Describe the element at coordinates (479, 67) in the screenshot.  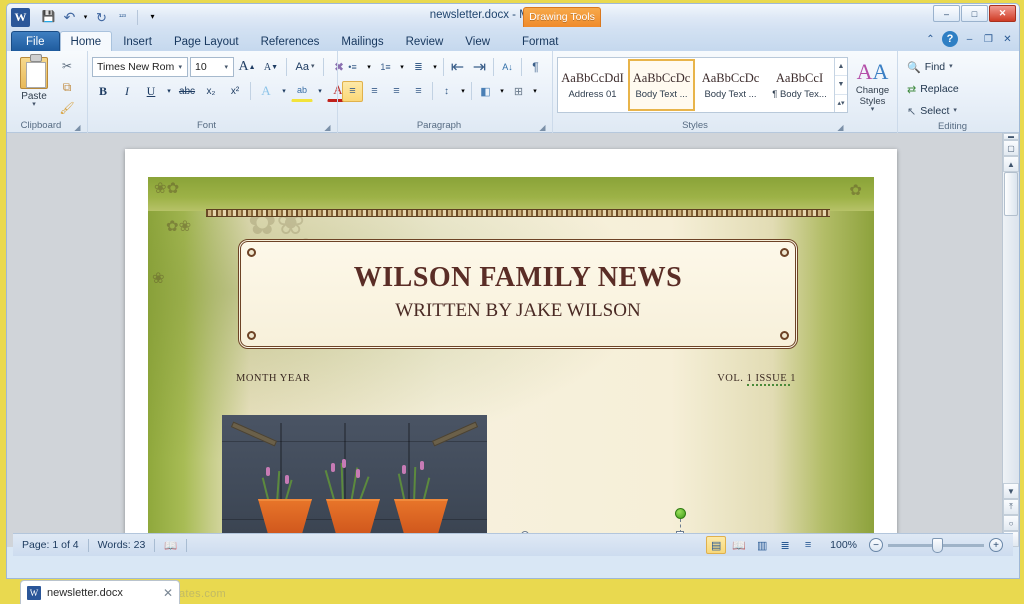
I see `increase-indent-icon: ⇥` at that location.